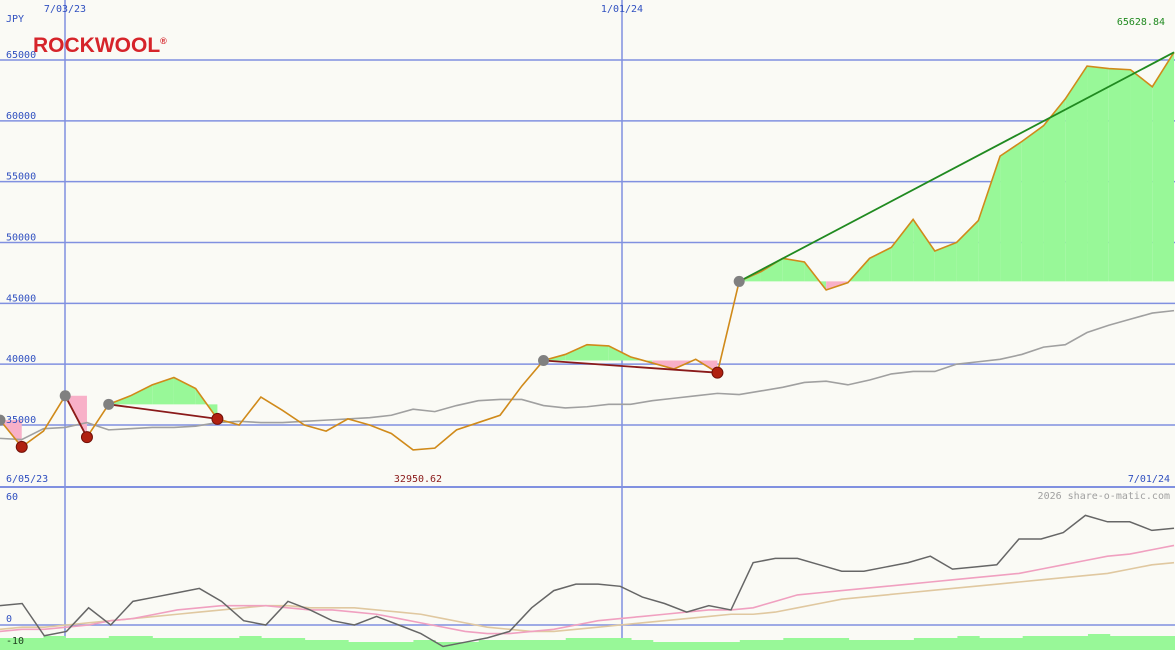 The width and height of the screenshot is (1175, 650). What do you see at coordinates (163, 41) in the screenshot?
I see `logo-mark: ®` at bounding box center [163, 41].